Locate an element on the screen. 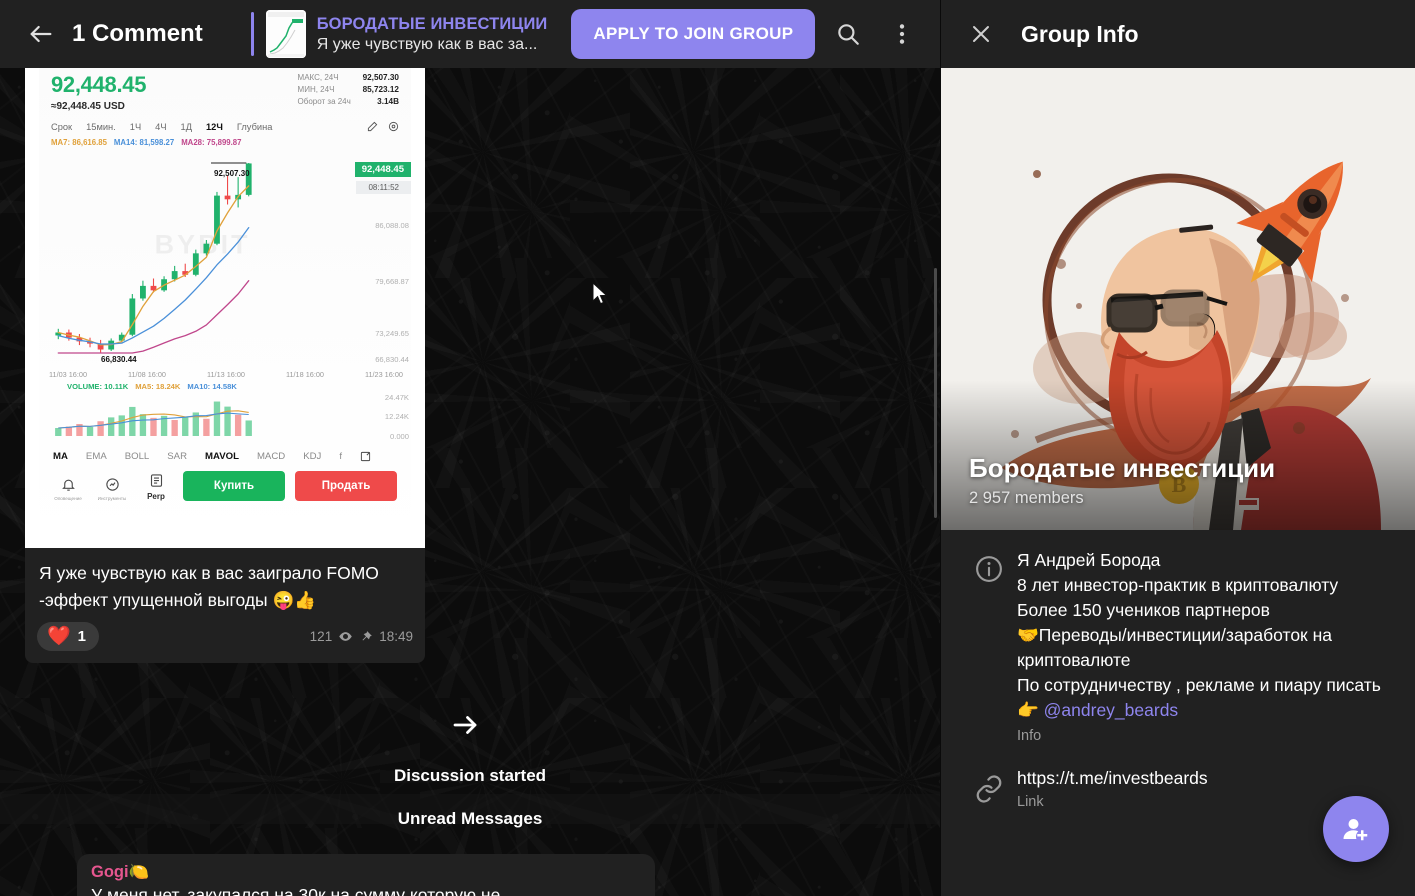 The width and height of the screenshot is (1415, 896). indicator-boll: BOLL is located at coordinates (137, 456).